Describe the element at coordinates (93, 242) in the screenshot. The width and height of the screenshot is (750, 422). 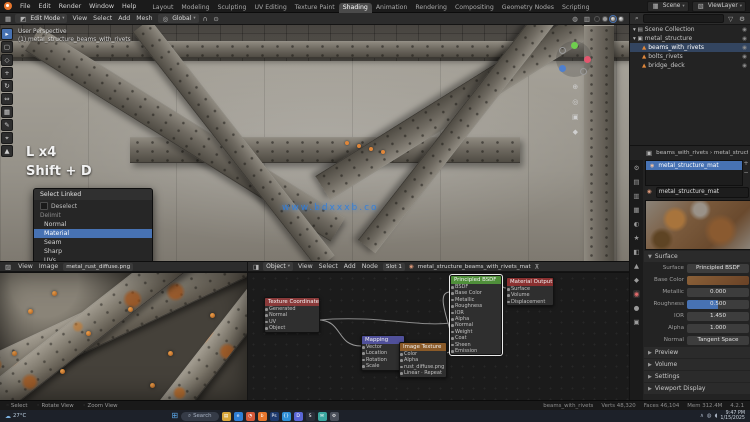
I see `popup-item: Seam` at that location.